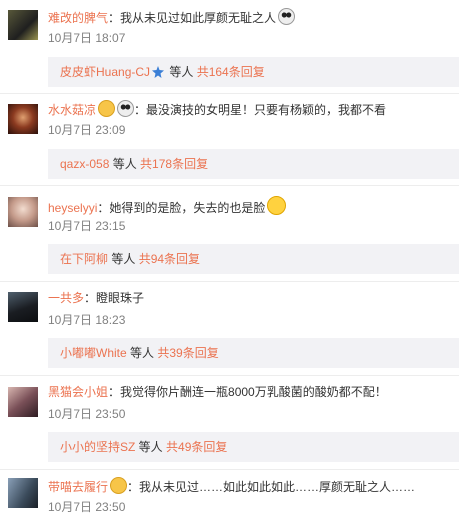 Image resolution: width=459 pixels, height=514 pixels. What do you see at coordinates (66, 298) in the screenshot?
I see `comment-username: 一共多` at bounding box center [66, 298].